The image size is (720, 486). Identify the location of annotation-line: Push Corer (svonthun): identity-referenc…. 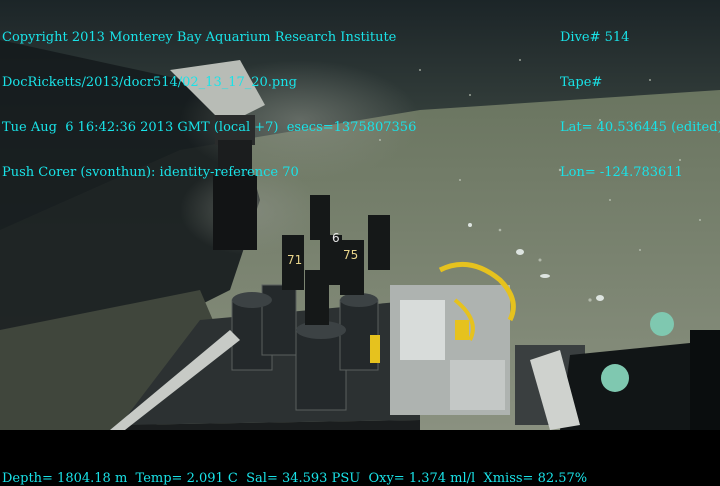
(150, 172).